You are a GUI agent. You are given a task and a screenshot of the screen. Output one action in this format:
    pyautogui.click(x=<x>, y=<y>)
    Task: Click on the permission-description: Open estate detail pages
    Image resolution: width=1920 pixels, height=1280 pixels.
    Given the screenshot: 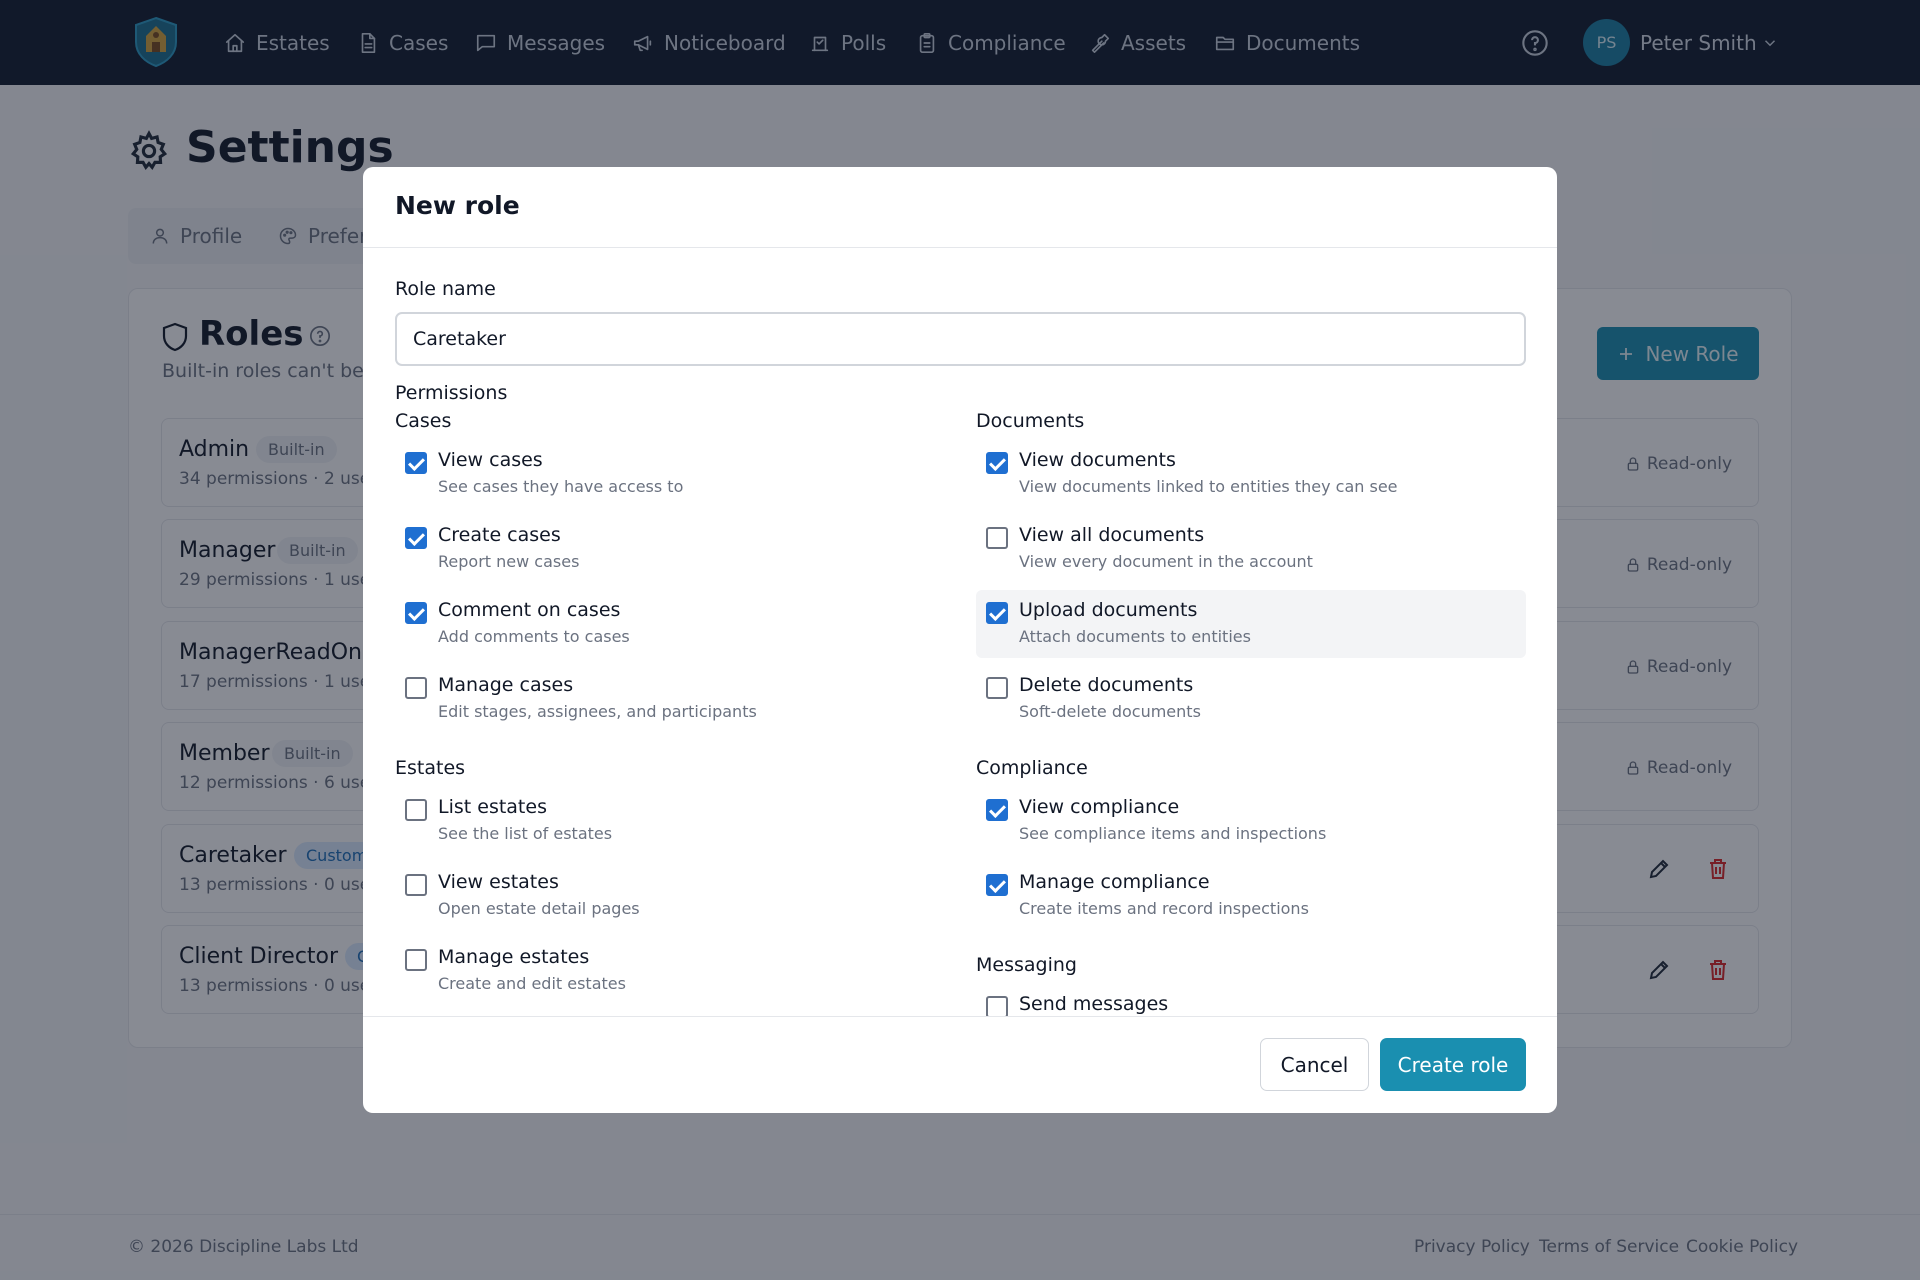 What is the action you would take?
    pyautogui.click(x=539, y=908)
    